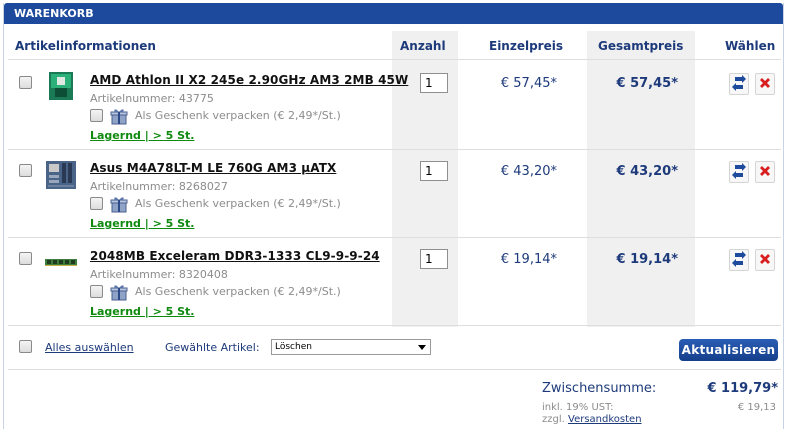  Describe the element at coordinates (728, 350) in the screenshot. I see `update-button: Aktualisieren` at that location.